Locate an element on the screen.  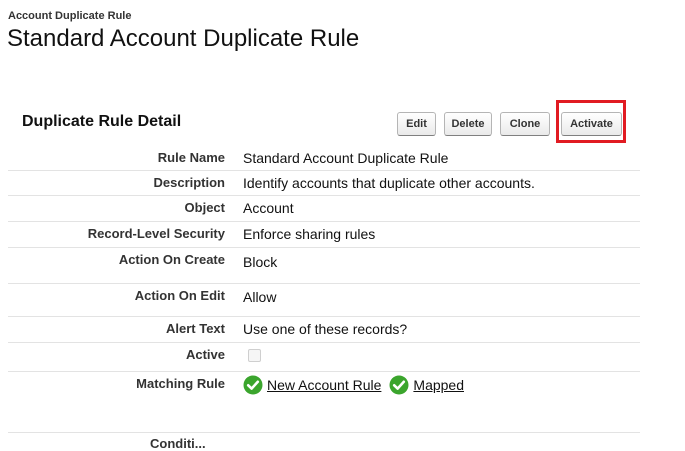
edit-button: Edit is located at coordinates (416, 124).